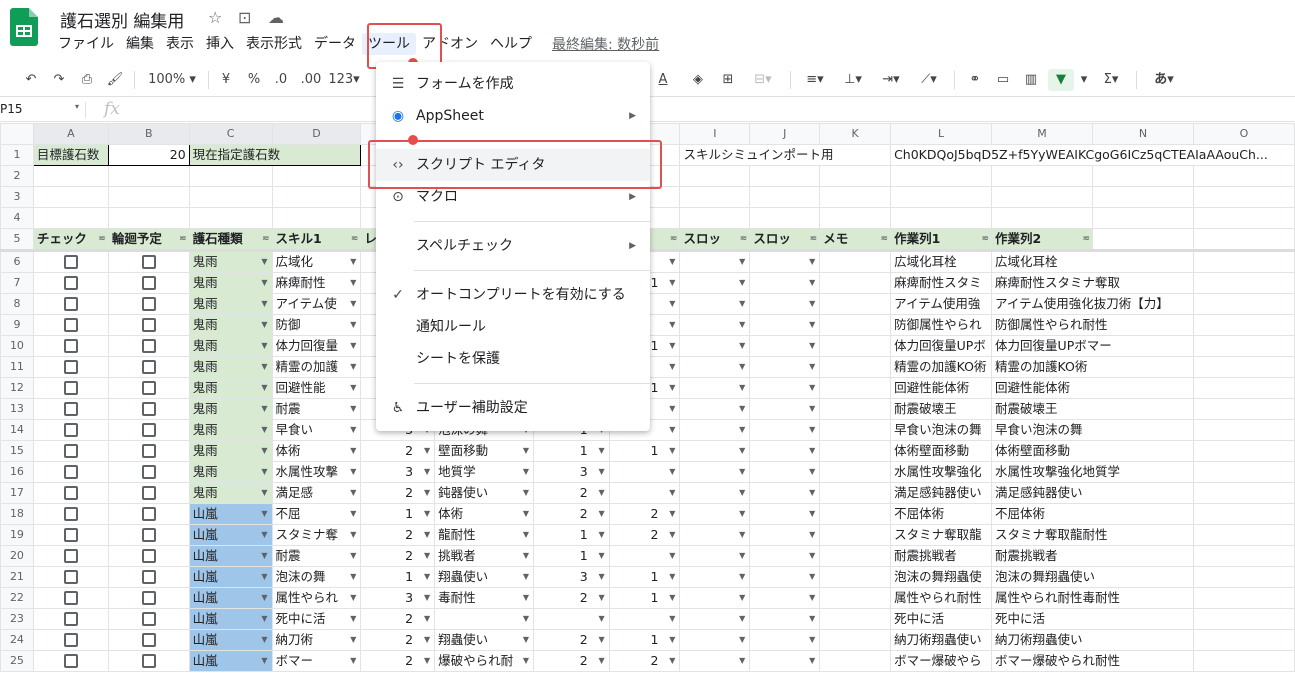 The image size is (1295, 679). Describe the element at coordinates (728, 80) in the screenshot. I see `borders-icon: ⊞` at that location.